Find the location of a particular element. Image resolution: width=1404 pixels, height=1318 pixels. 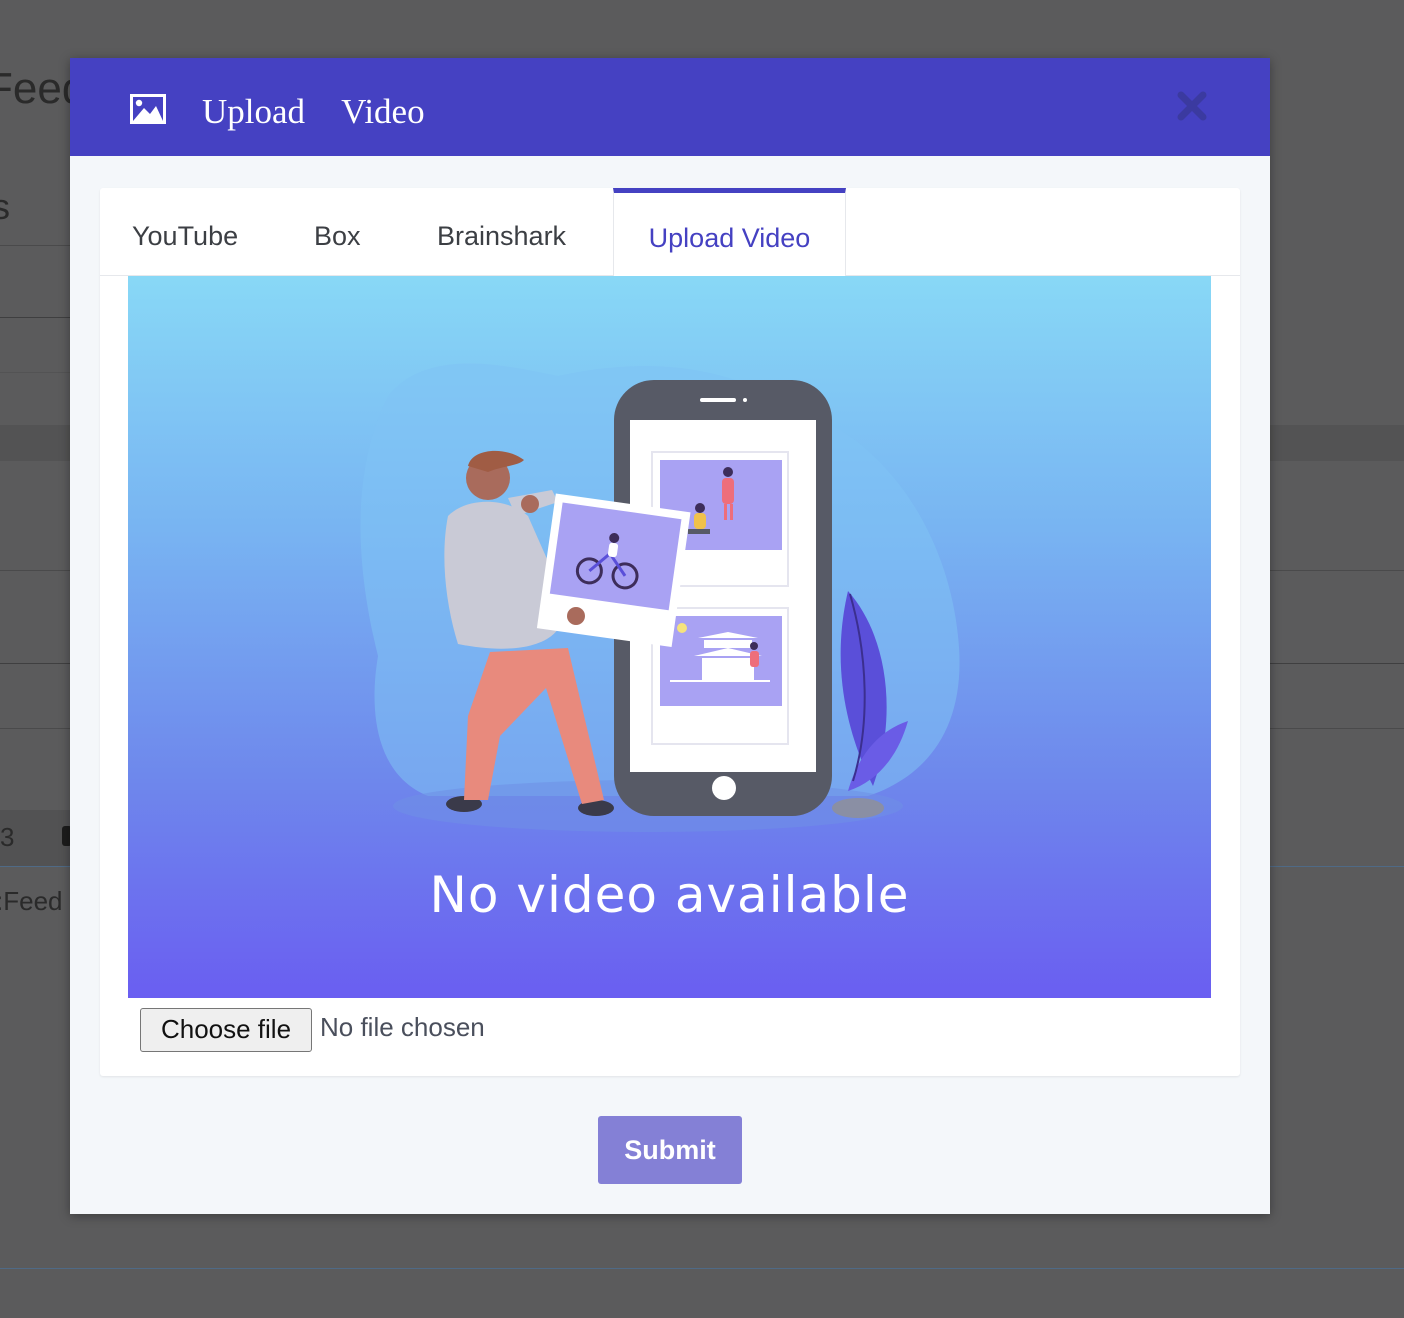

source-tabs: YouTube Box Brainshark Upload Video is located at coordinates (670, 232).